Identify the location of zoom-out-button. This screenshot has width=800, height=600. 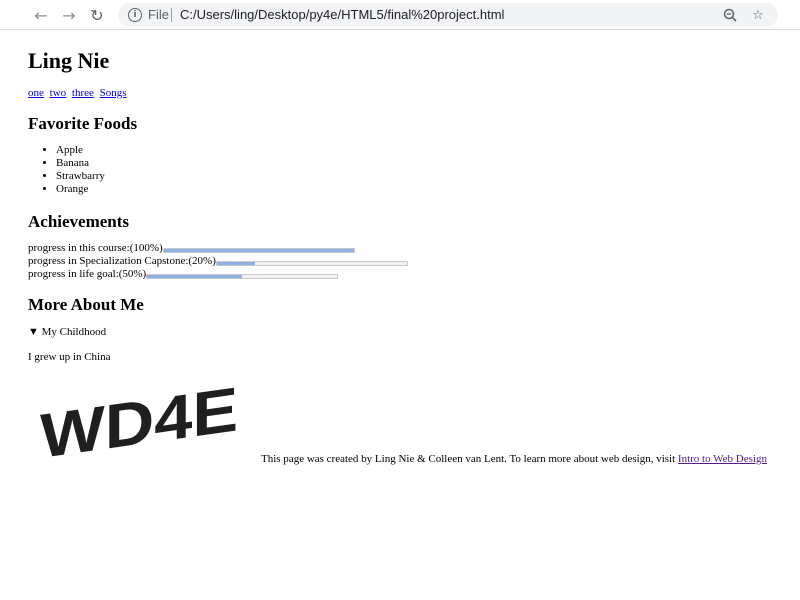
(730, 15).